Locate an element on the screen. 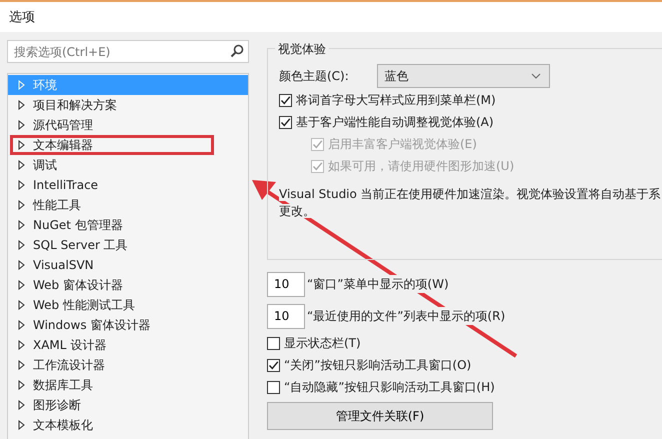 The image size is (662, 439). tree-item: 文本模板化 is located at coordinates (128, 425).